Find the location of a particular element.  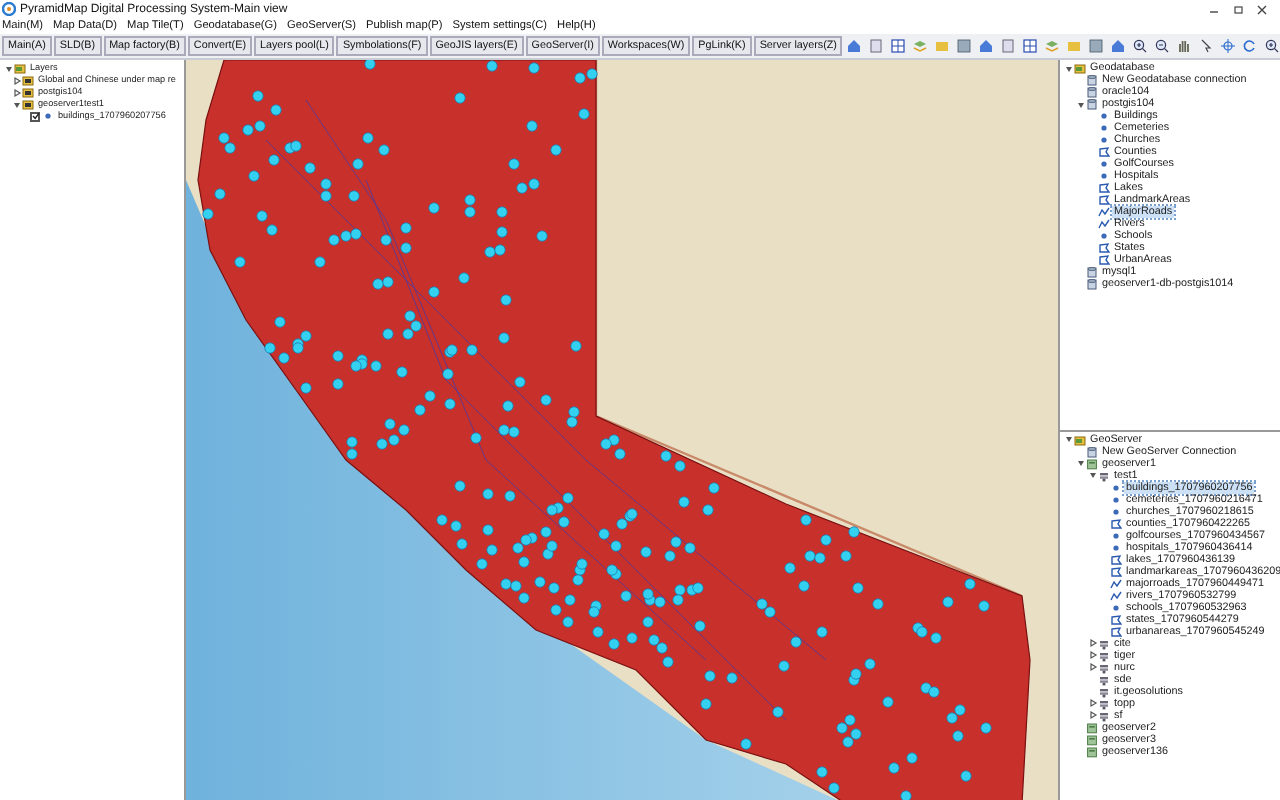

refresh-icon is located at coordinates (1250, 46).